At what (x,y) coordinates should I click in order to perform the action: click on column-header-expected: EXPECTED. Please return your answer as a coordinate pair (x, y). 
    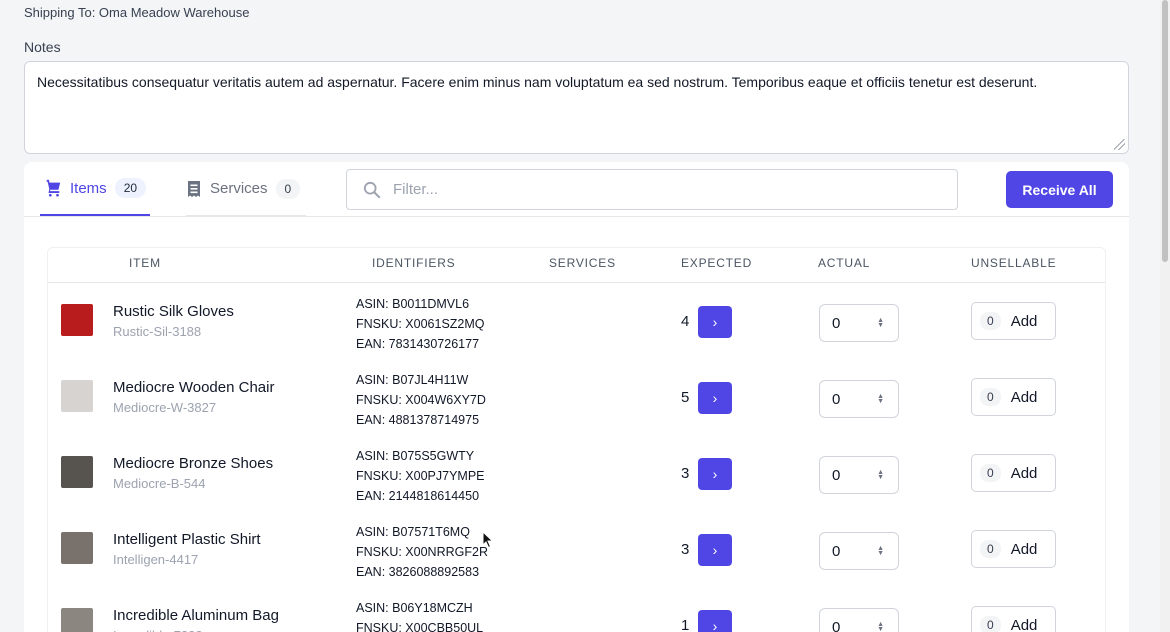
    Looking at the image, I should click on (717, 263).